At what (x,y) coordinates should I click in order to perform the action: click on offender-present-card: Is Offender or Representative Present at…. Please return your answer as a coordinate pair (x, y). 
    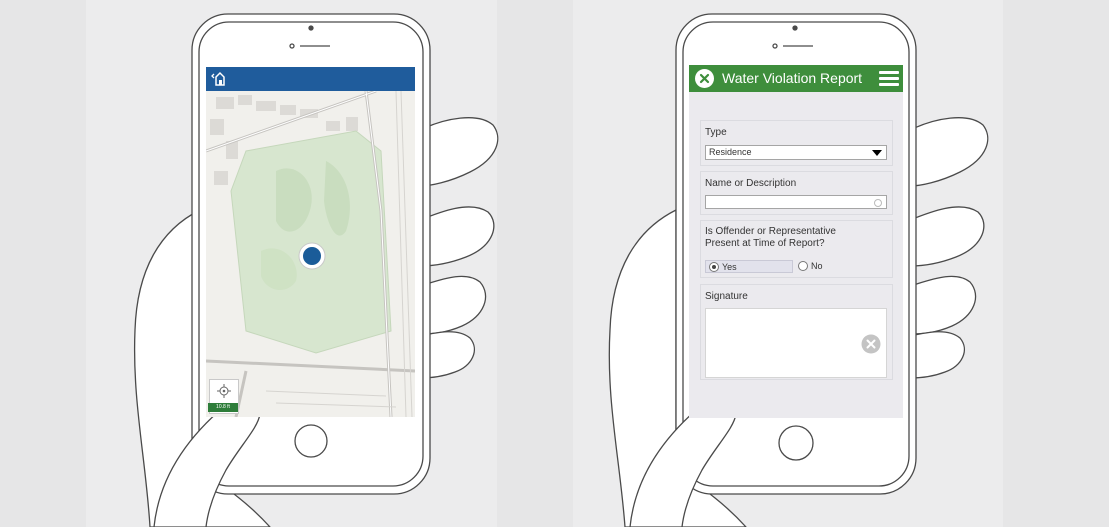
    Looking at the image, I should click on (796, 249).